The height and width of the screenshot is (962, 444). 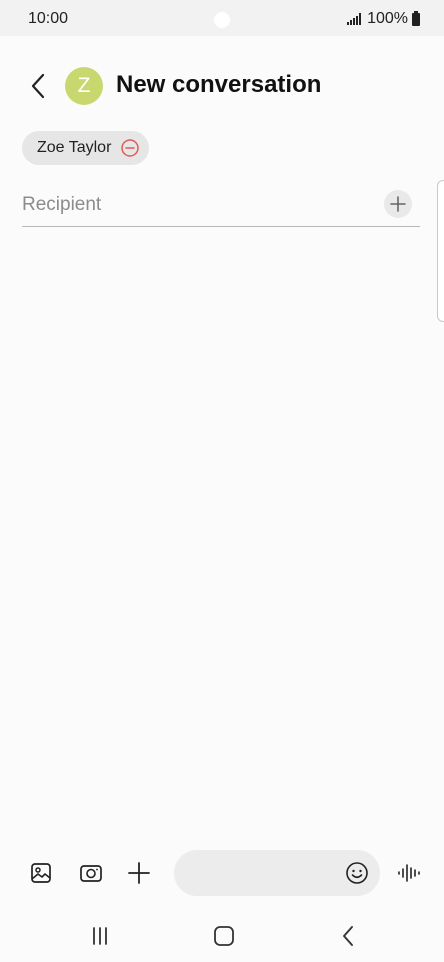 I want to click on message-composer, so click(x=222, y=873).